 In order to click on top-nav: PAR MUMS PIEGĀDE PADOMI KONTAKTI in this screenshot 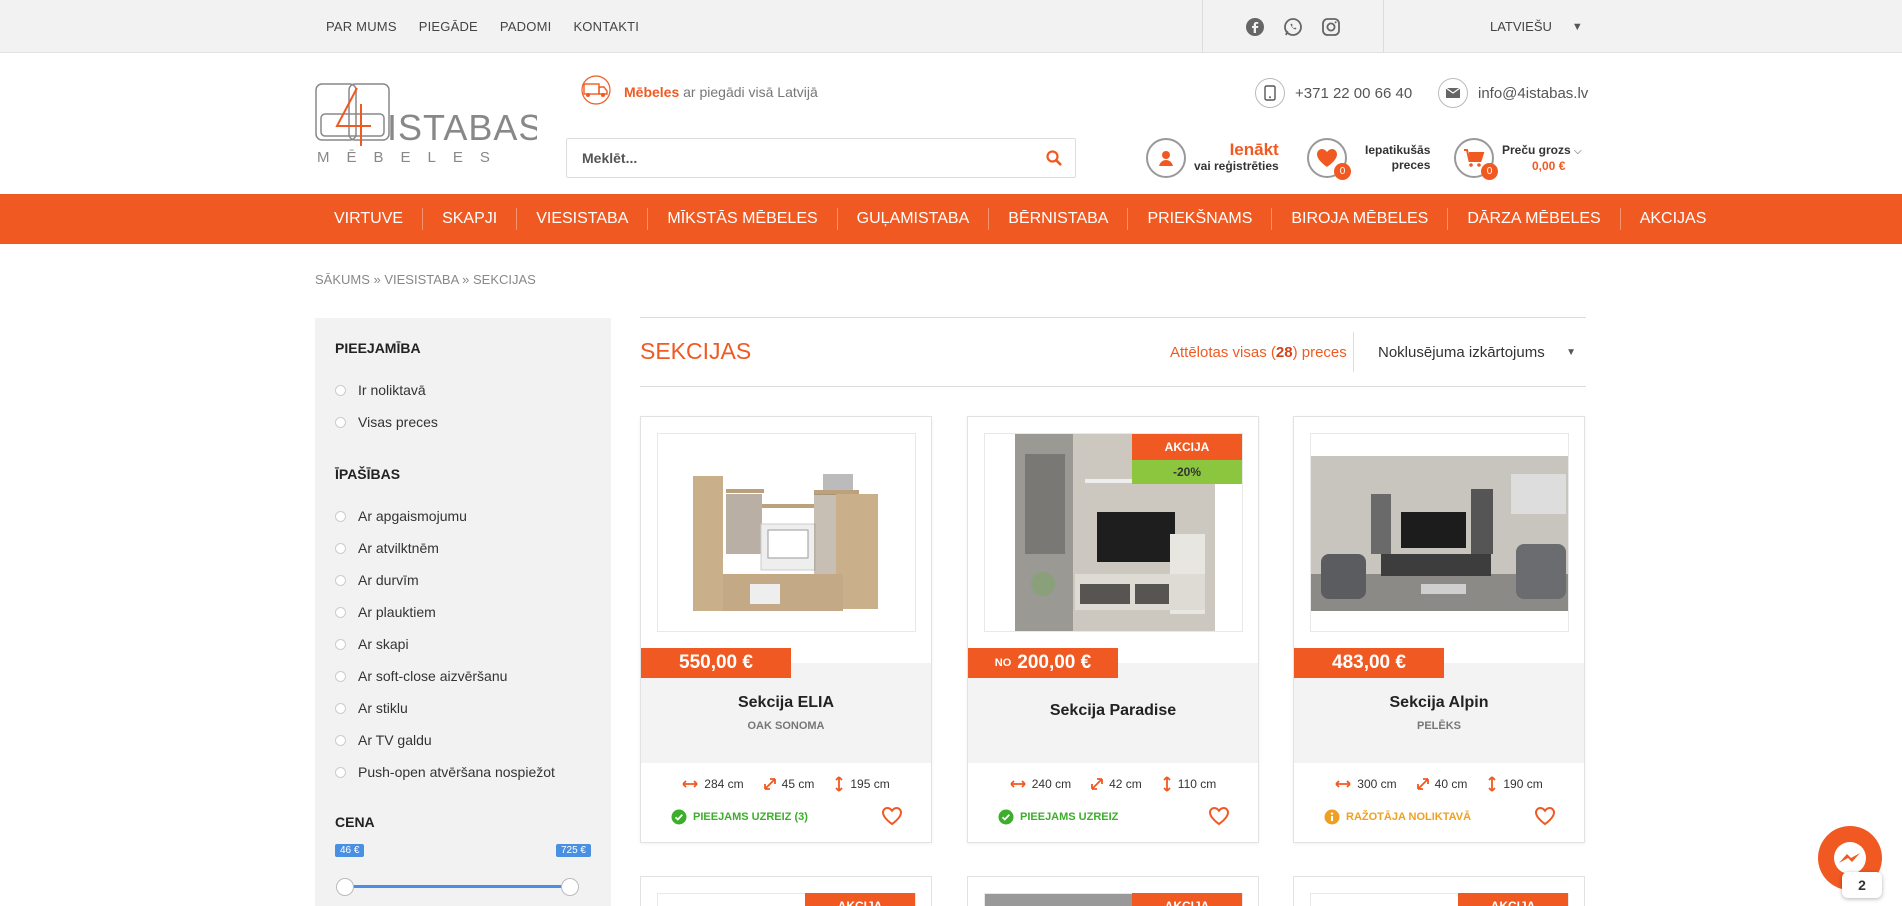, I will do `click(482, 26)`.